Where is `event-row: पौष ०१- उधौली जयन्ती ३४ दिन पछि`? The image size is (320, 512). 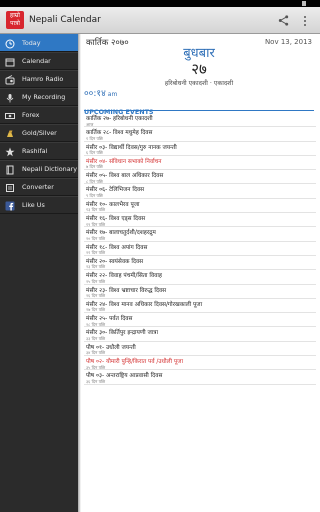 event-row: पौष ०१- उधौली जयन्ती ३४ दिन पछि is located at coordinates (200, 349).